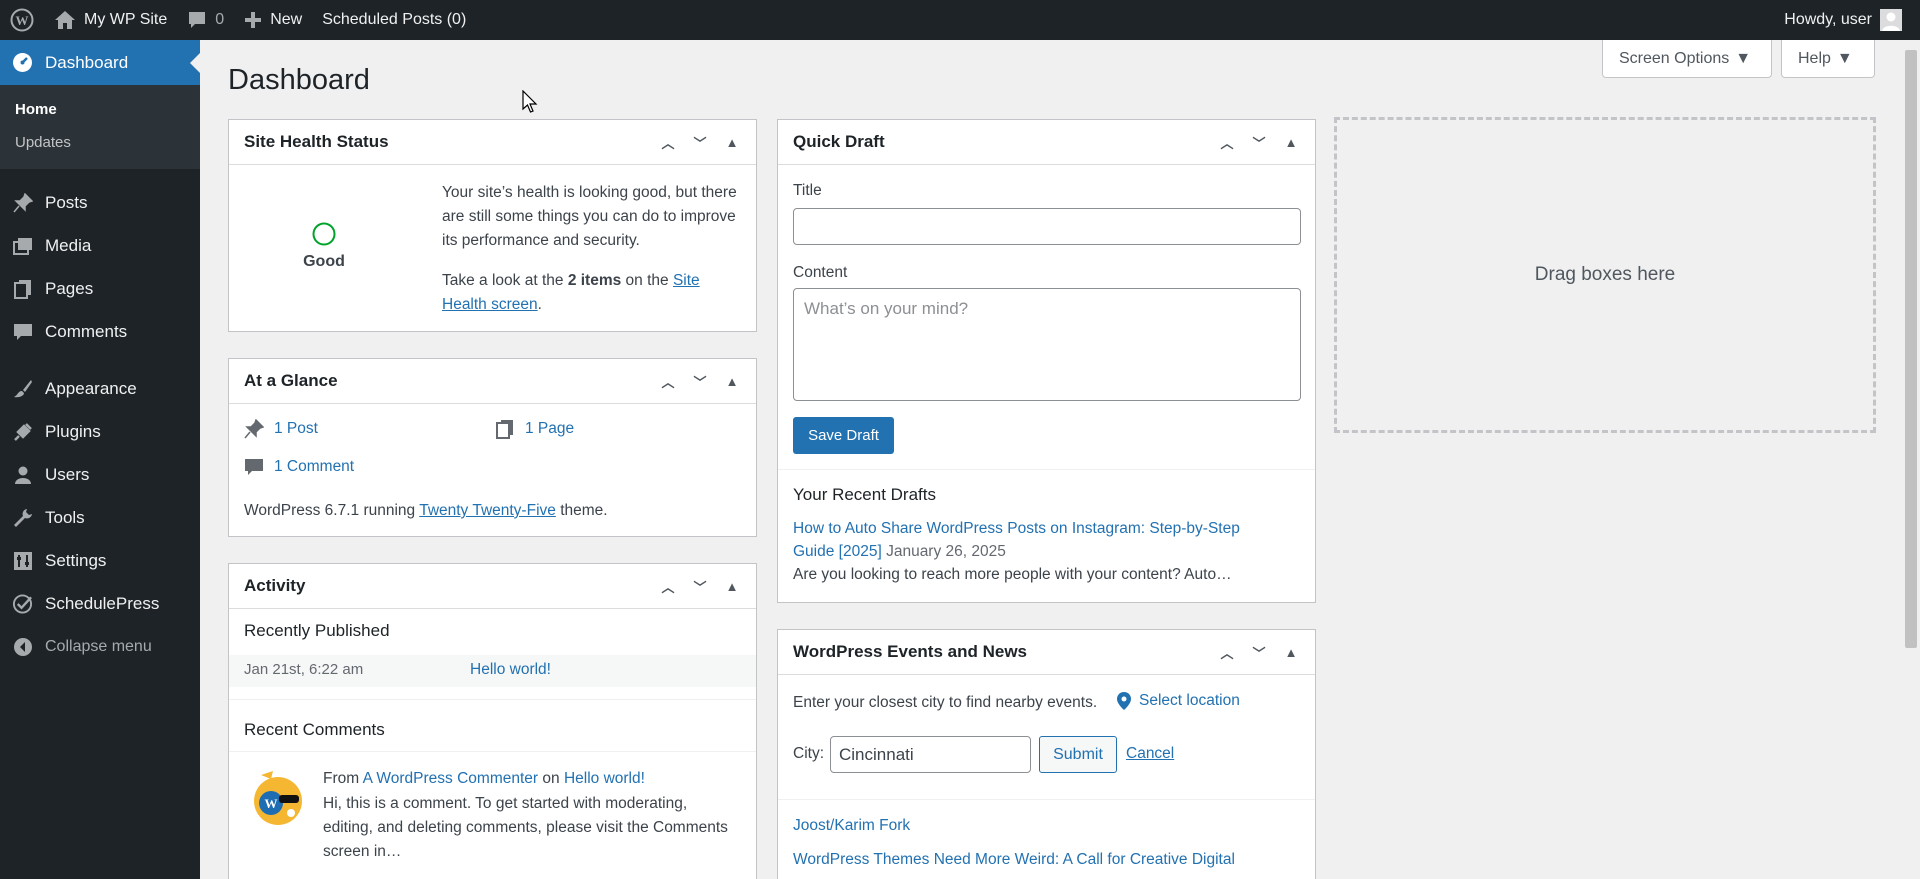  I want to click on scheduled-posts-menu: Scheduled Posts (0), so click(394, 20).